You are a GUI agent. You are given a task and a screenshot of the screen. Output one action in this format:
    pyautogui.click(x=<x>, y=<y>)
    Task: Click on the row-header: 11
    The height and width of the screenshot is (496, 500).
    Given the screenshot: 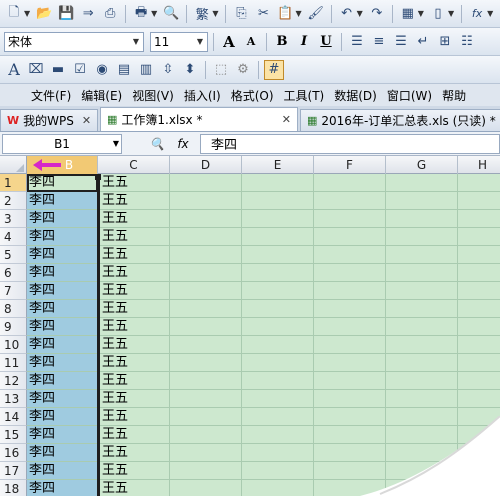 What is the action you would take?
    pyautogui.click(x=13, y=363)
    